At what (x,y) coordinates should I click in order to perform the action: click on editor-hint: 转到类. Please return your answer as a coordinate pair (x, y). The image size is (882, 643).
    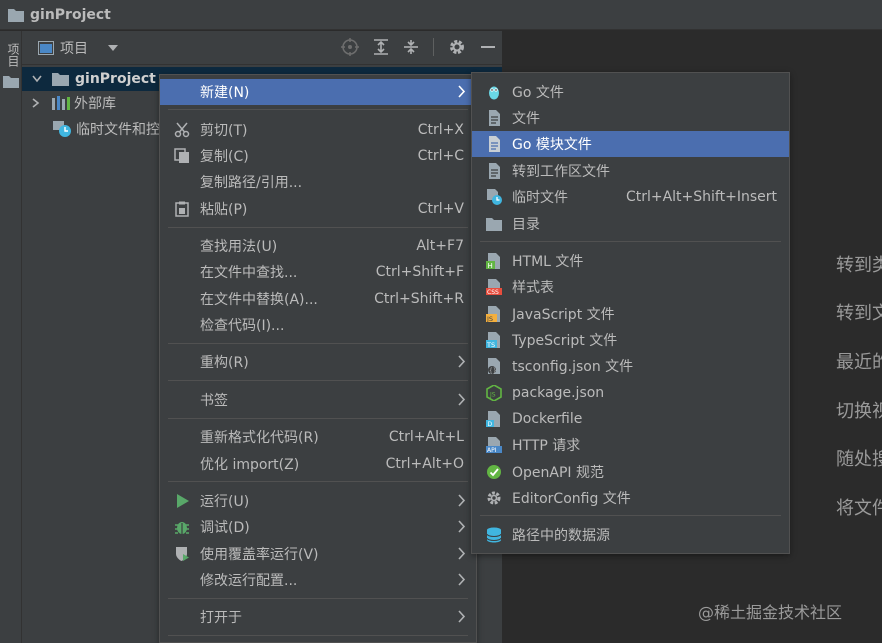
    Looking at the image, I should click on (859, 265).